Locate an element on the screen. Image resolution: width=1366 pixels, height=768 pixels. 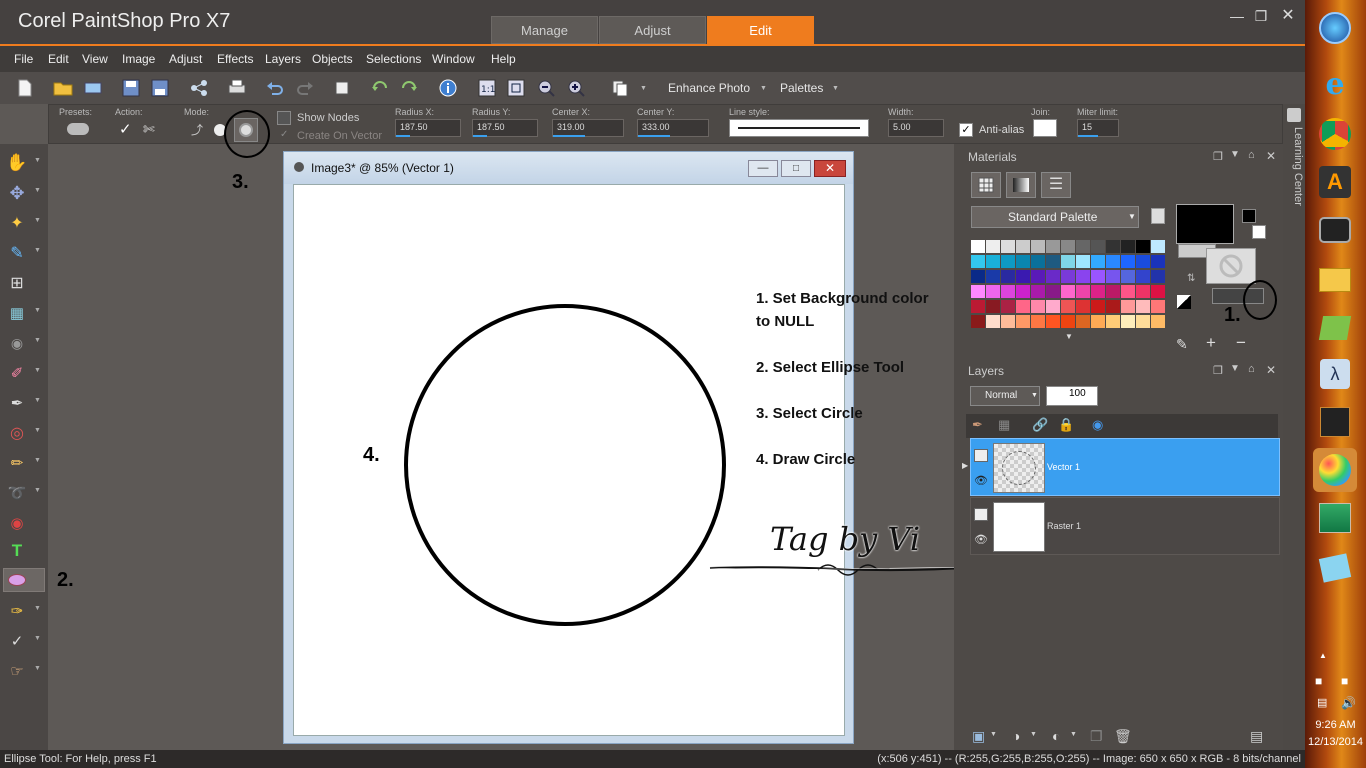
clock-date: 12/13/2014 is located at coordinates (1335, 742).